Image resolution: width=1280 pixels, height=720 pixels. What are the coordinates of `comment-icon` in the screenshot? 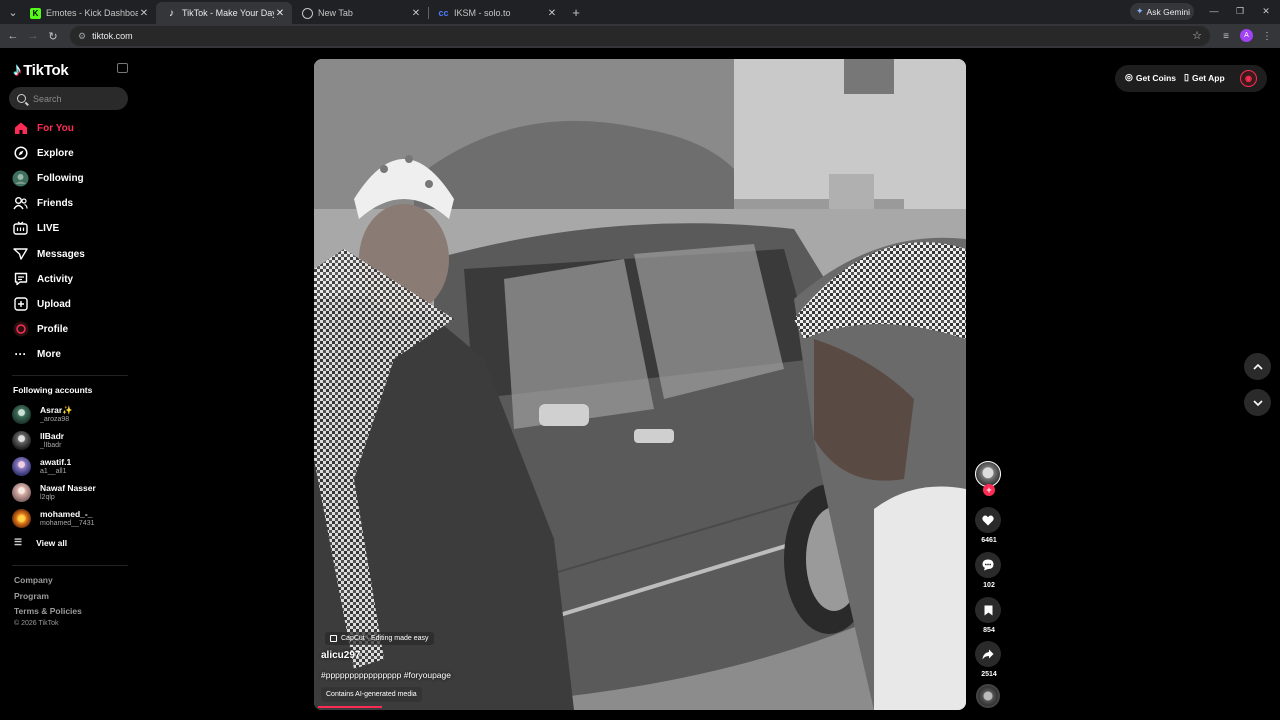 It's located at (988, 565).